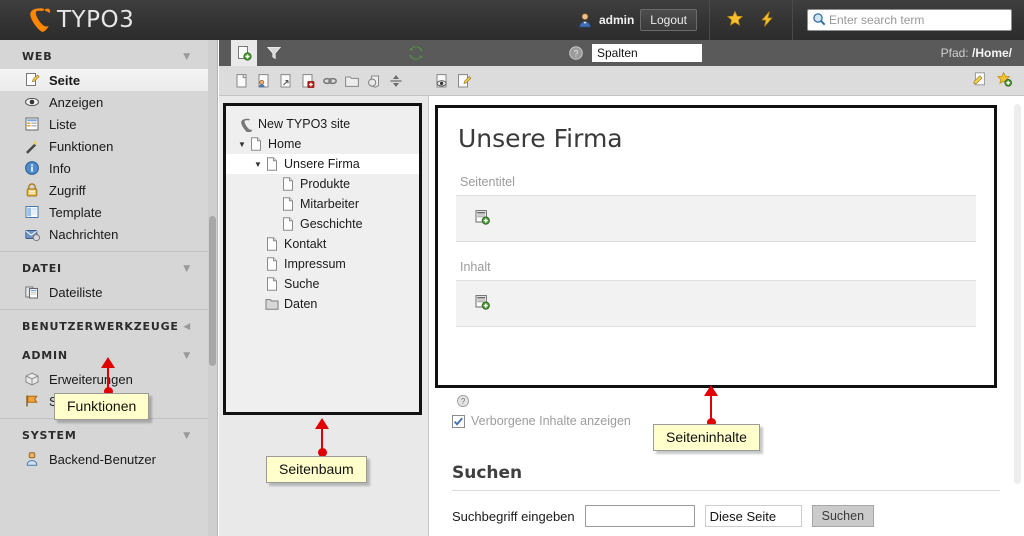  I want to click on edit-pencil-icon, so click(464, 81).